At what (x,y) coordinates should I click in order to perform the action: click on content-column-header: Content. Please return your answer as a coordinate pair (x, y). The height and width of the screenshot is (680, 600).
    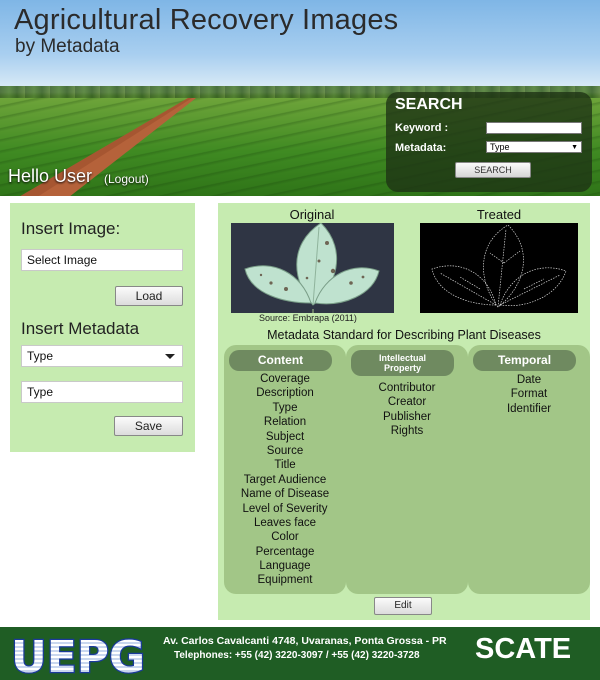
    Looking at the image, I should click on (280, 360).